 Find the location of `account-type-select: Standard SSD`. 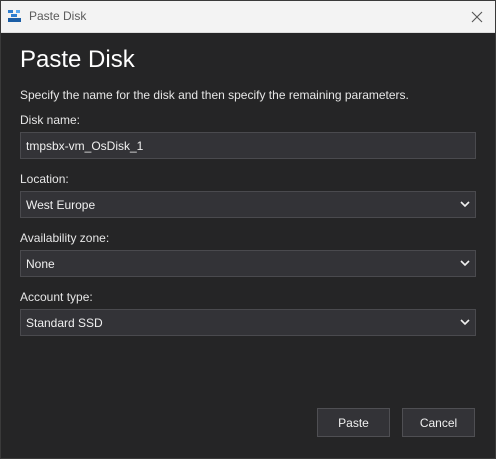

account-type-select: Standard SSD is located at coordinates (248, 322).